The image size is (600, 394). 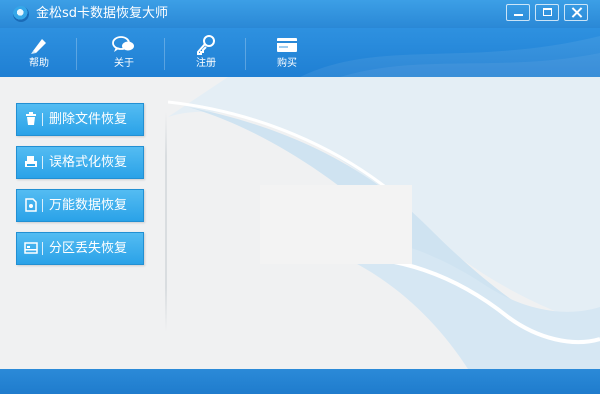 What do you see at coordinates (21, 14) in the screenshot?
I see `app-logo-icon` at bounding box center [21, 14].